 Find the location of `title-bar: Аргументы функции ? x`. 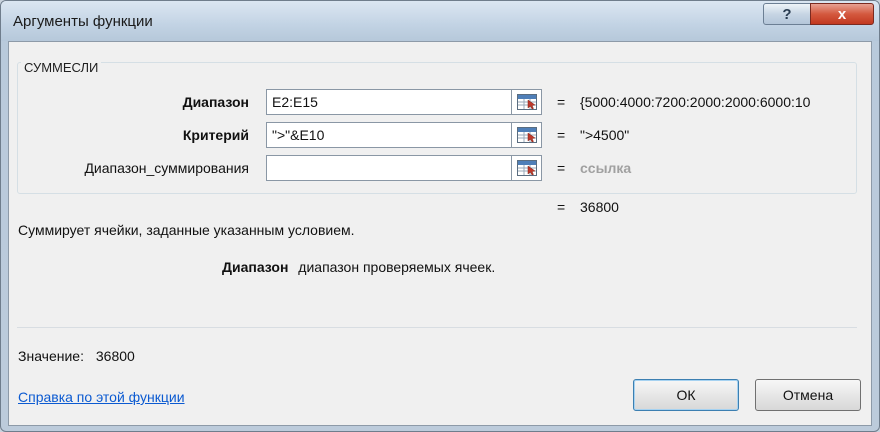

title-bar: Аргументы функции ? x is located at coordinates (440, 21).